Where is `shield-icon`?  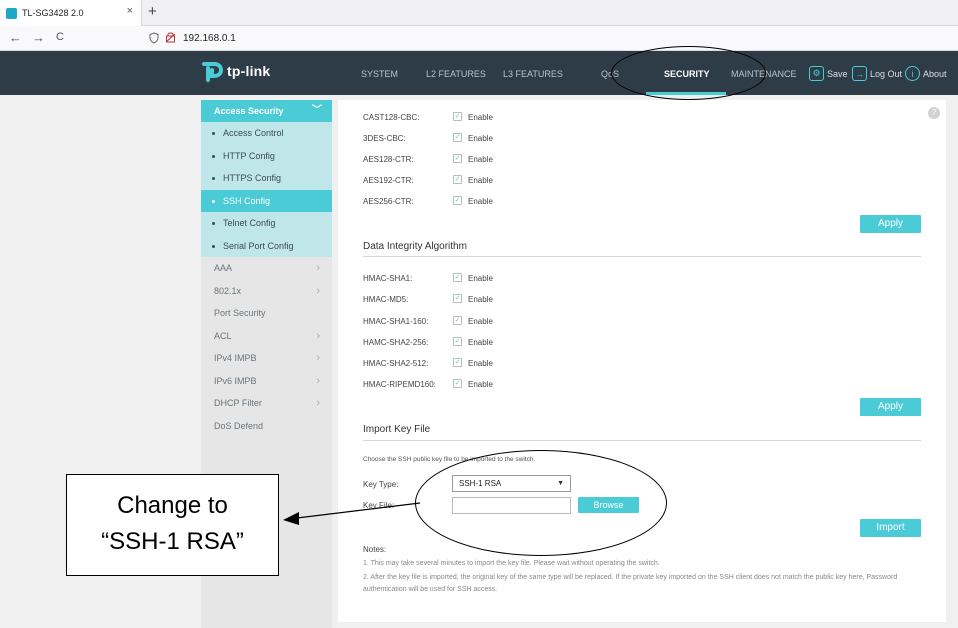
shield-icon is located at coordinates (154, 38).